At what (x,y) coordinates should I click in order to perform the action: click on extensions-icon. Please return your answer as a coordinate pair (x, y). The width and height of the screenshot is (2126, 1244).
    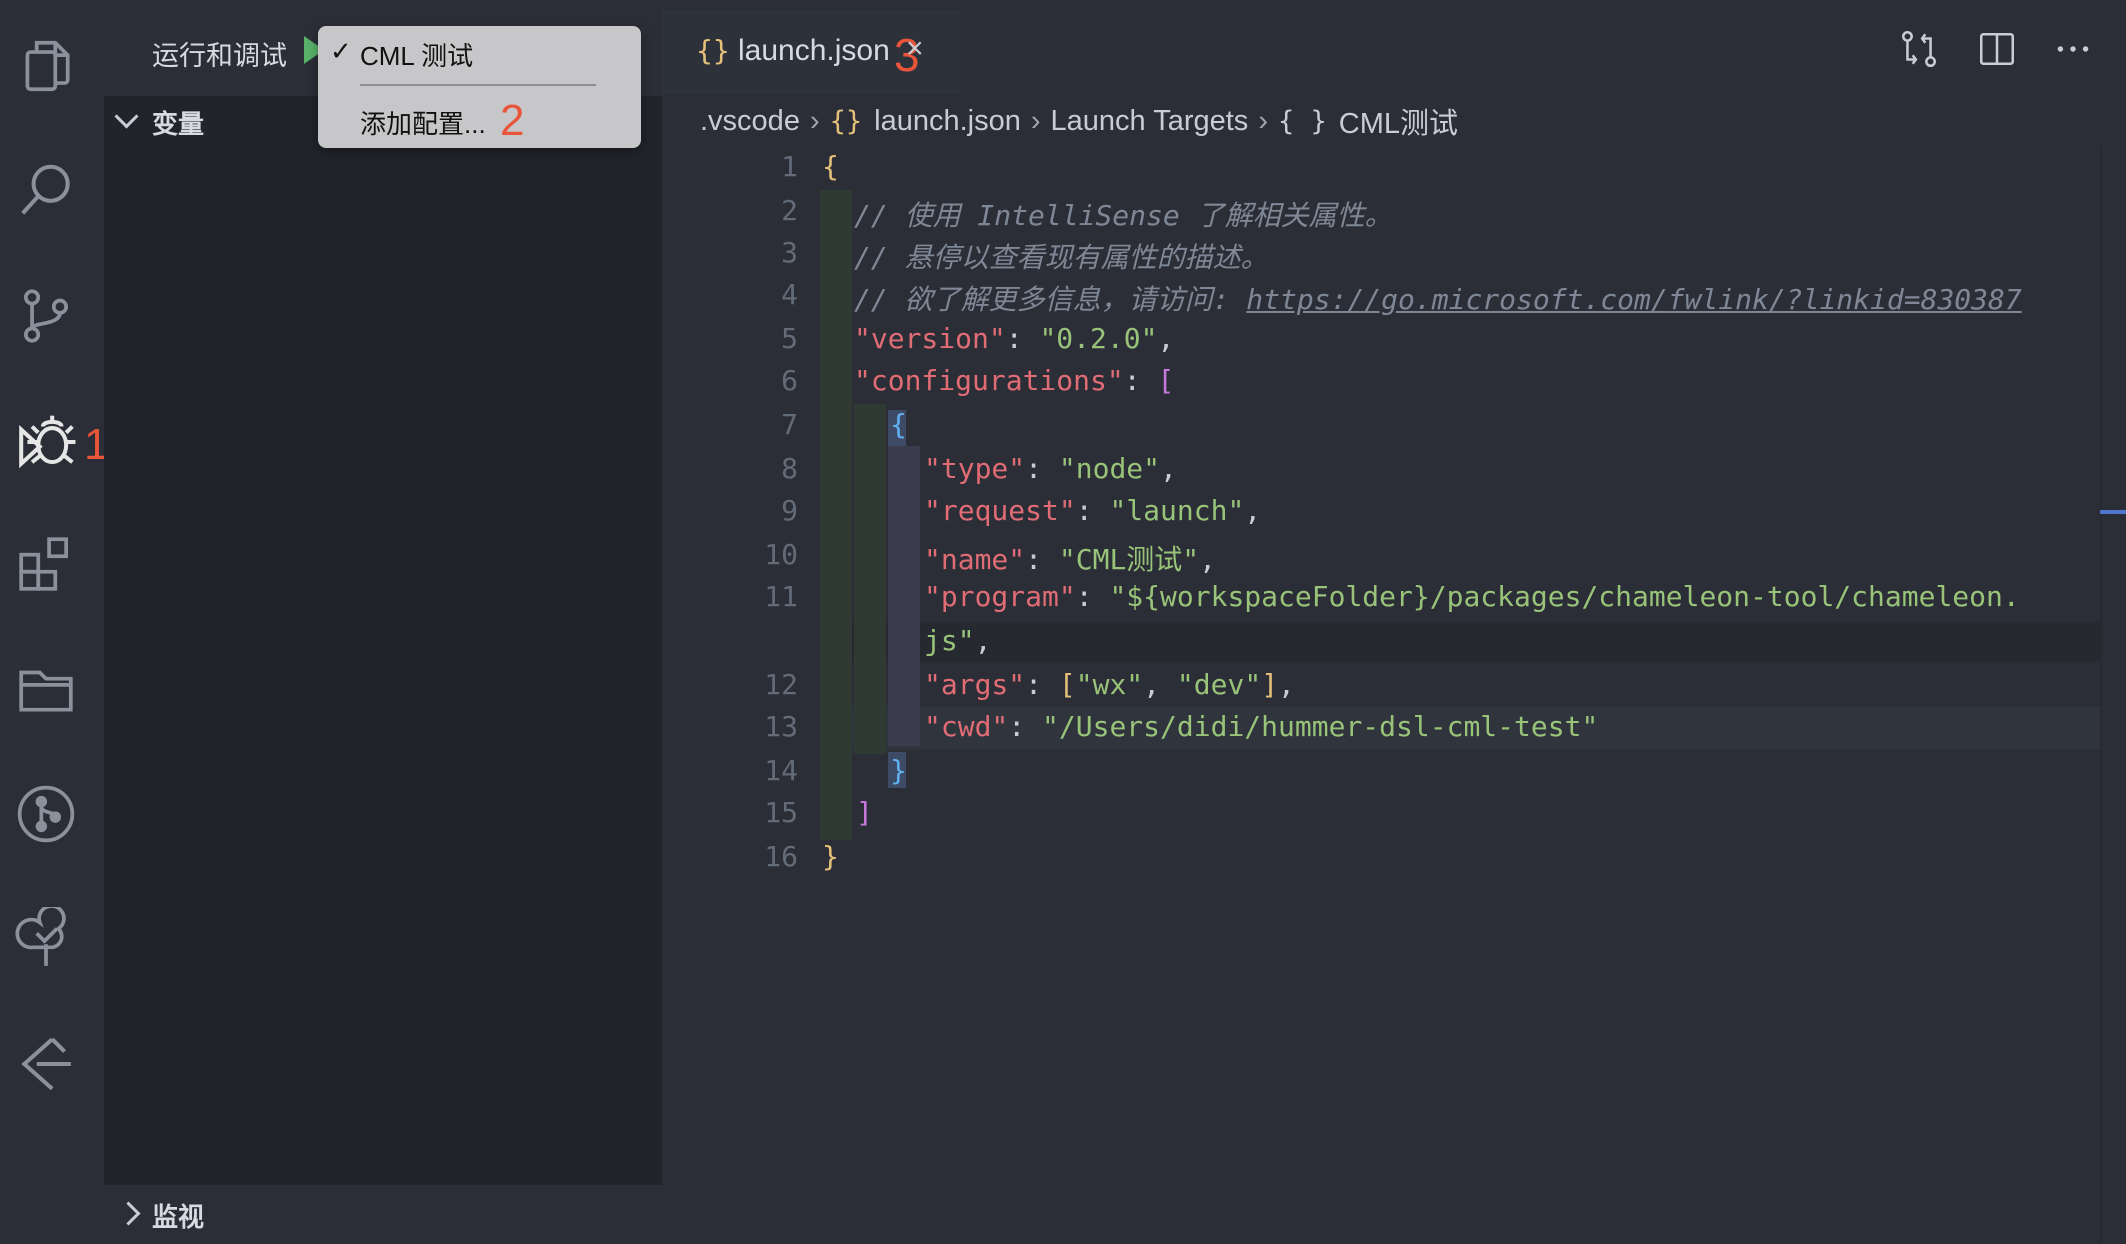
    Looking at the image, I should click on (46, 564).